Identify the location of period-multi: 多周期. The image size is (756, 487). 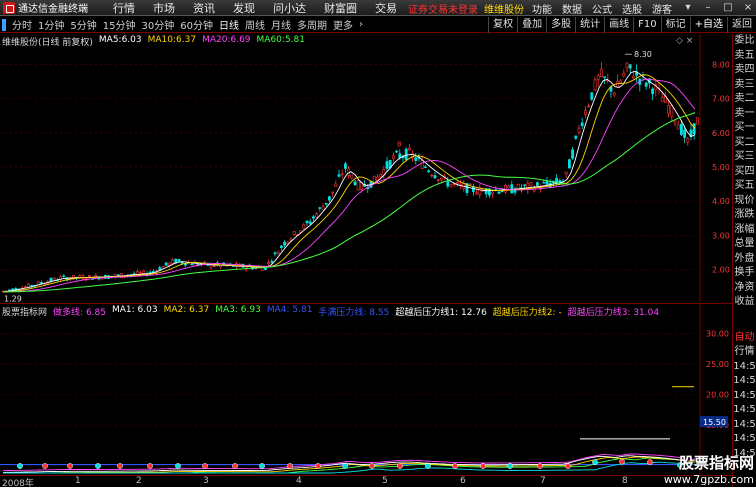
(312, 24).